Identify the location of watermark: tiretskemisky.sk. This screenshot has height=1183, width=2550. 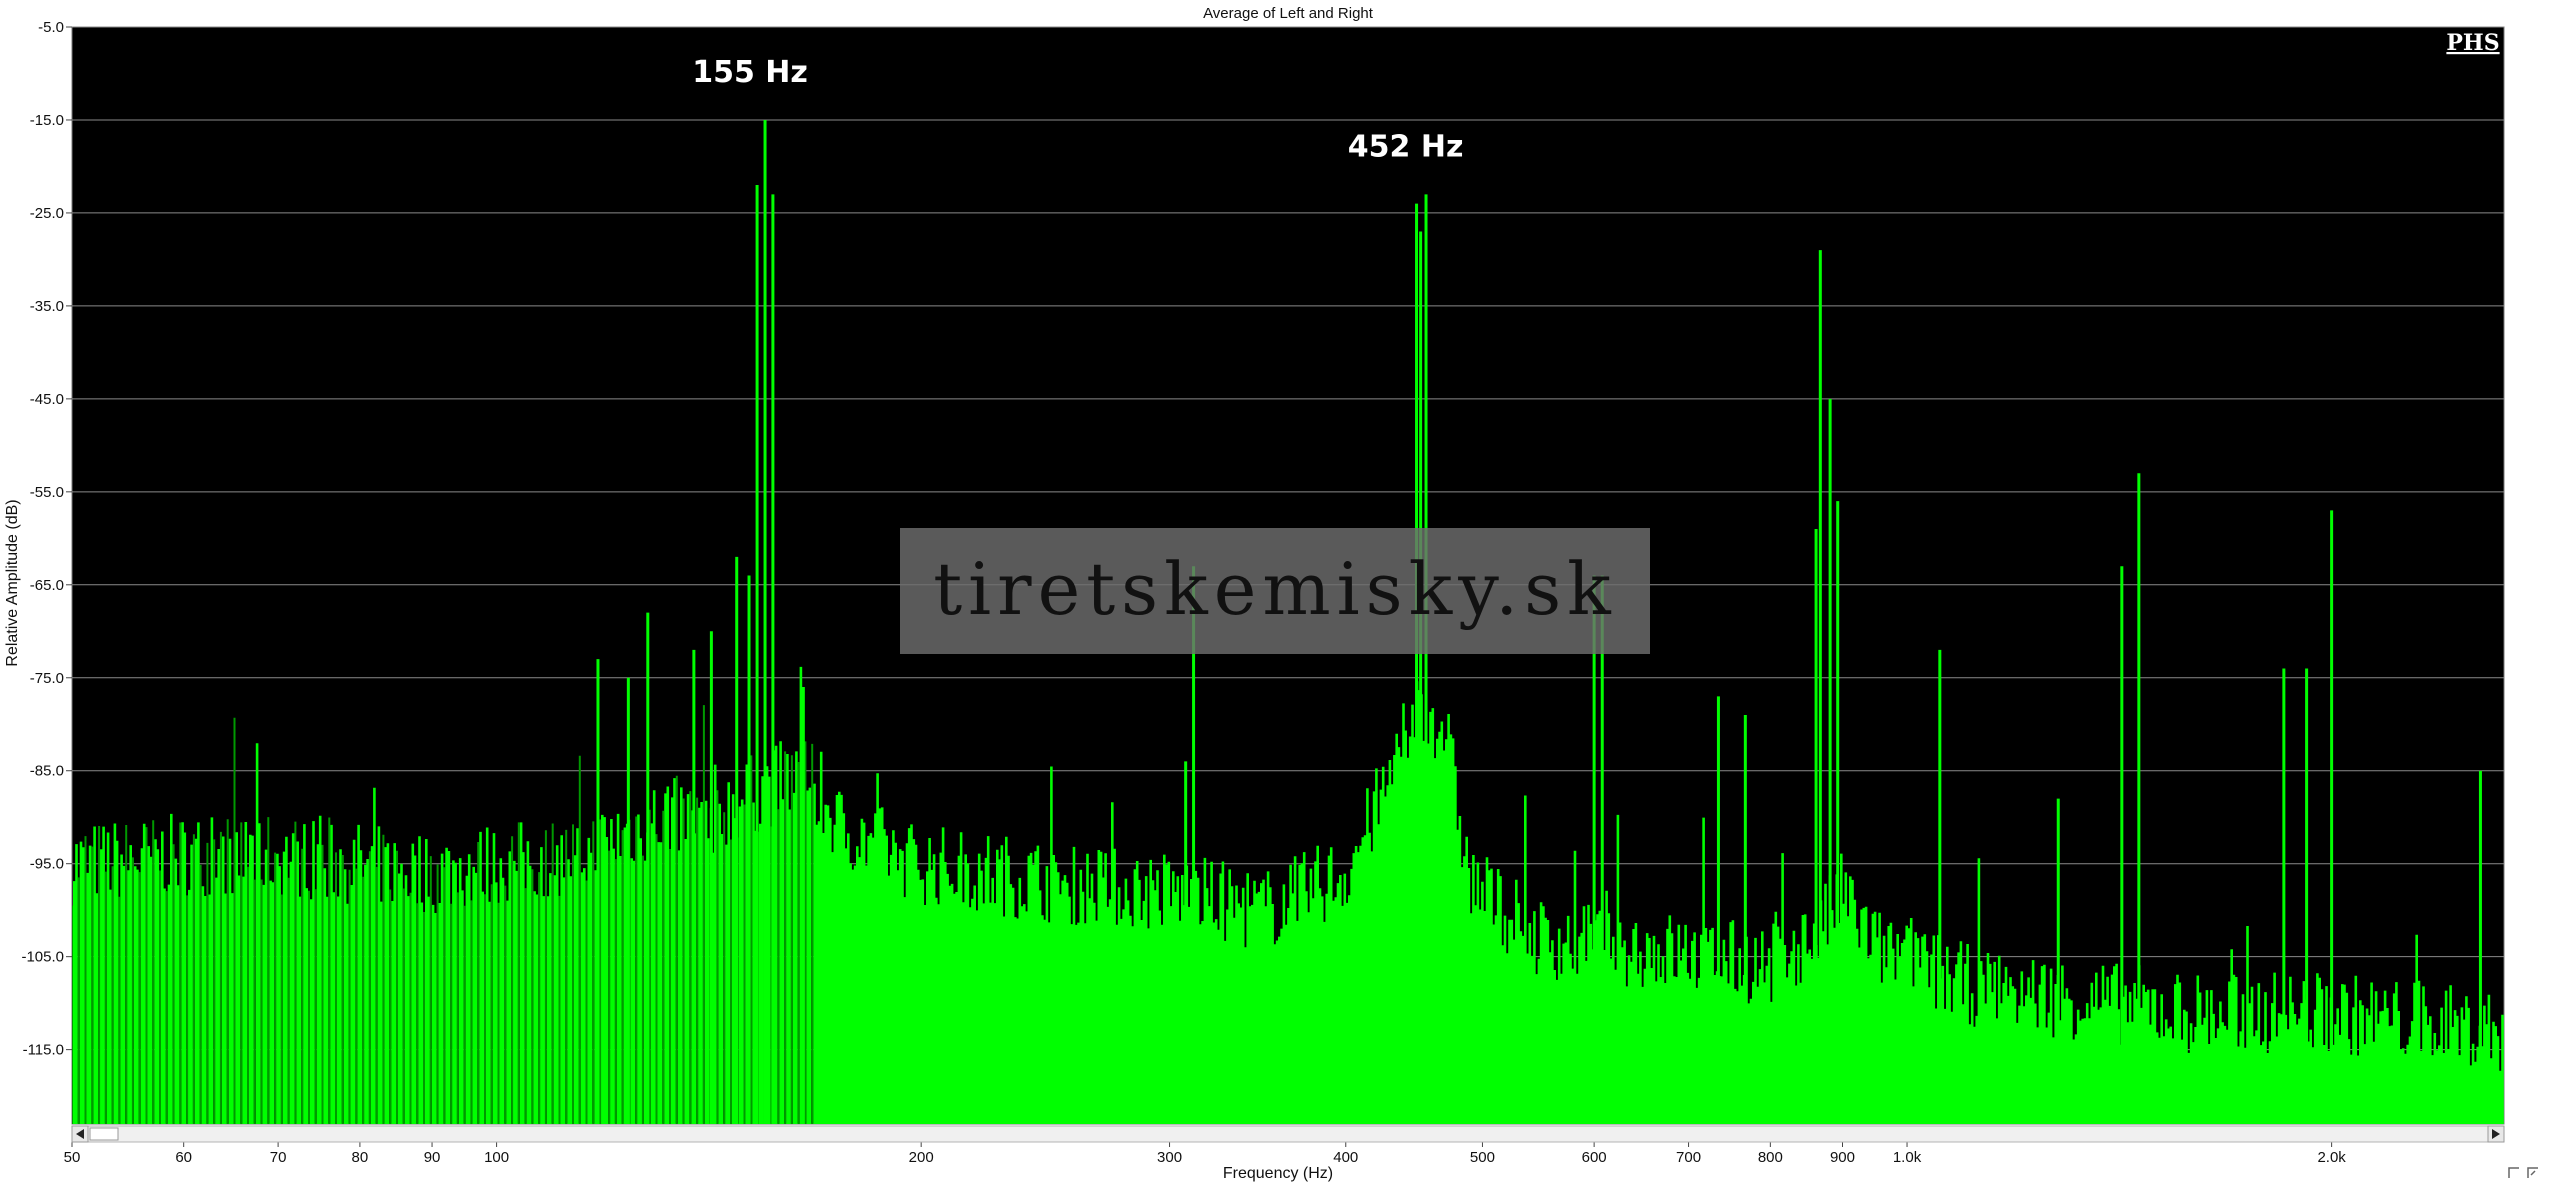
(1275, 591).